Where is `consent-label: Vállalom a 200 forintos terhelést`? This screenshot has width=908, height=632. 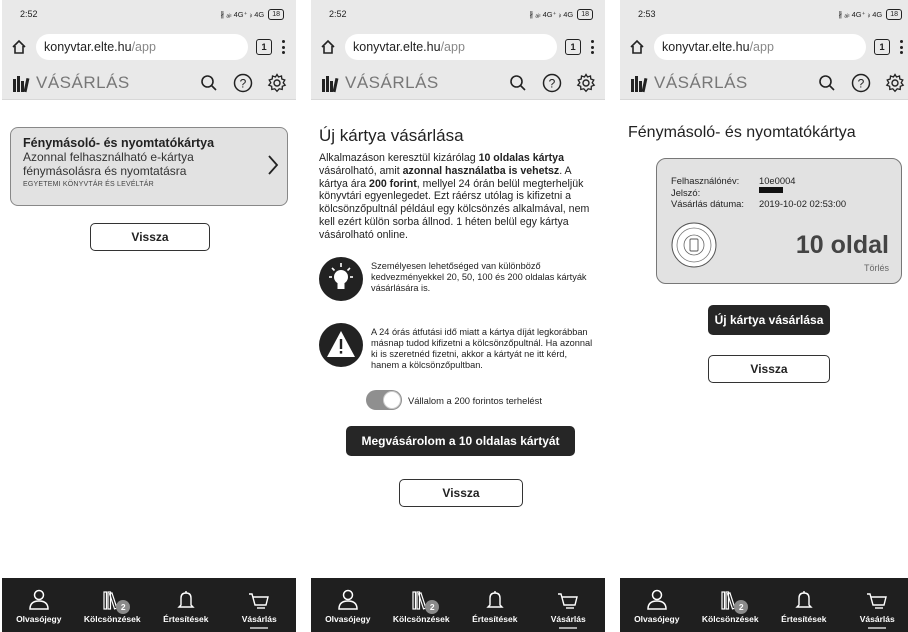 consent-label: Vállalom a 200 forintos terhelést is located at coordinates (475, 400).